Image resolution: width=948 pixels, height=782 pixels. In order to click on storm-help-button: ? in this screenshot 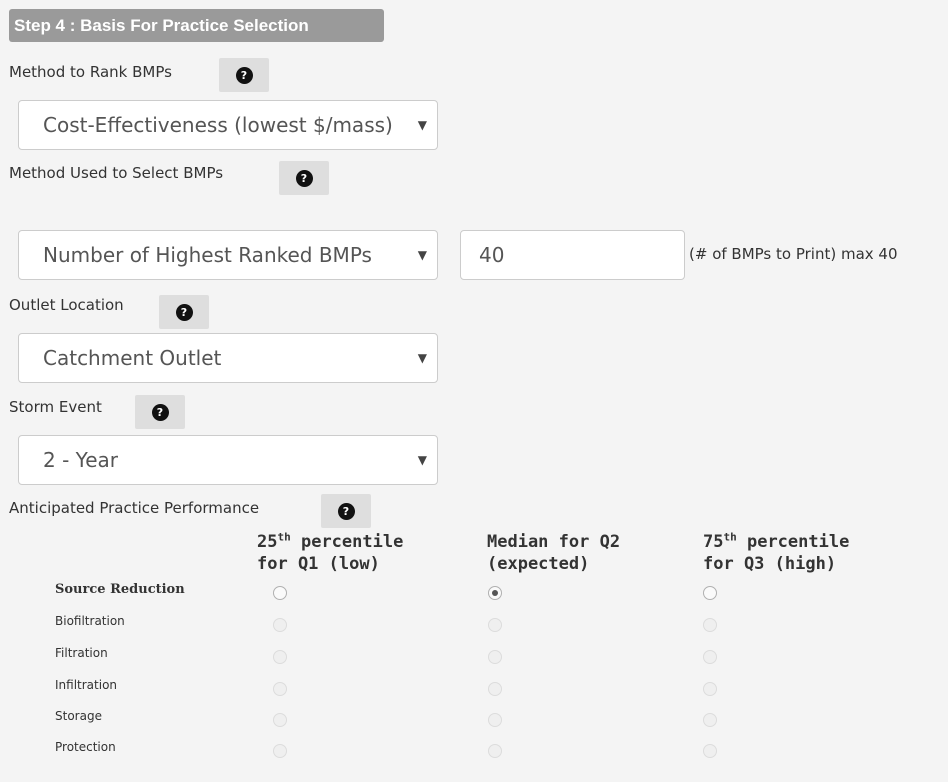, I will do `click(160, 412)`.